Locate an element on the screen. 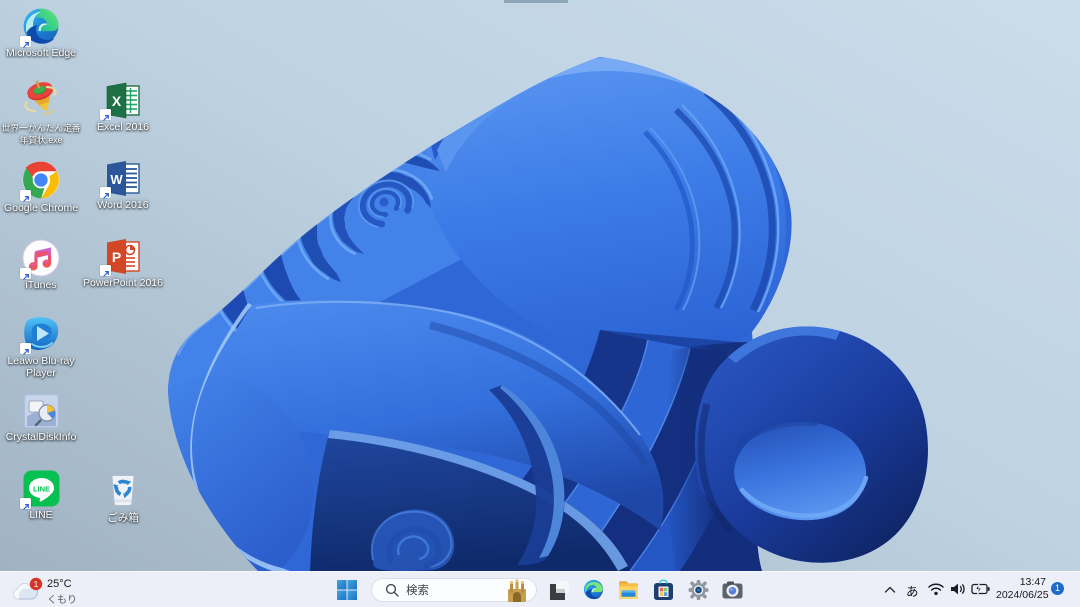 This screenshot has width=1080, height=607. svg-text: W is located at coordinates (116, 179).